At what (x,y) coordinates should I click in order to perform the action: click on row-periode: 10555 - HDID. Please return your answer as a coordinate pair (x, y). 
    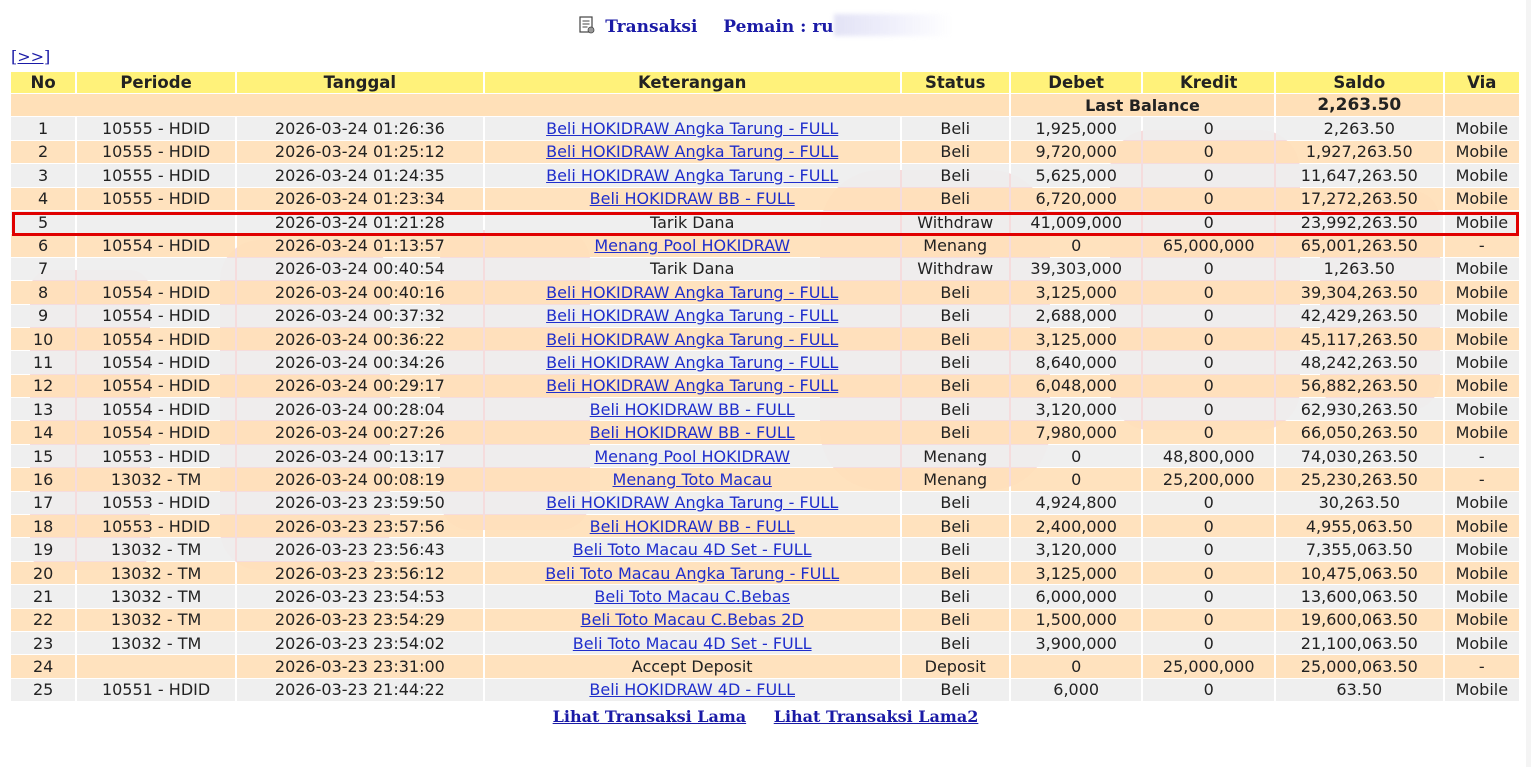
    Looking at the image, I should click on (156, 128).